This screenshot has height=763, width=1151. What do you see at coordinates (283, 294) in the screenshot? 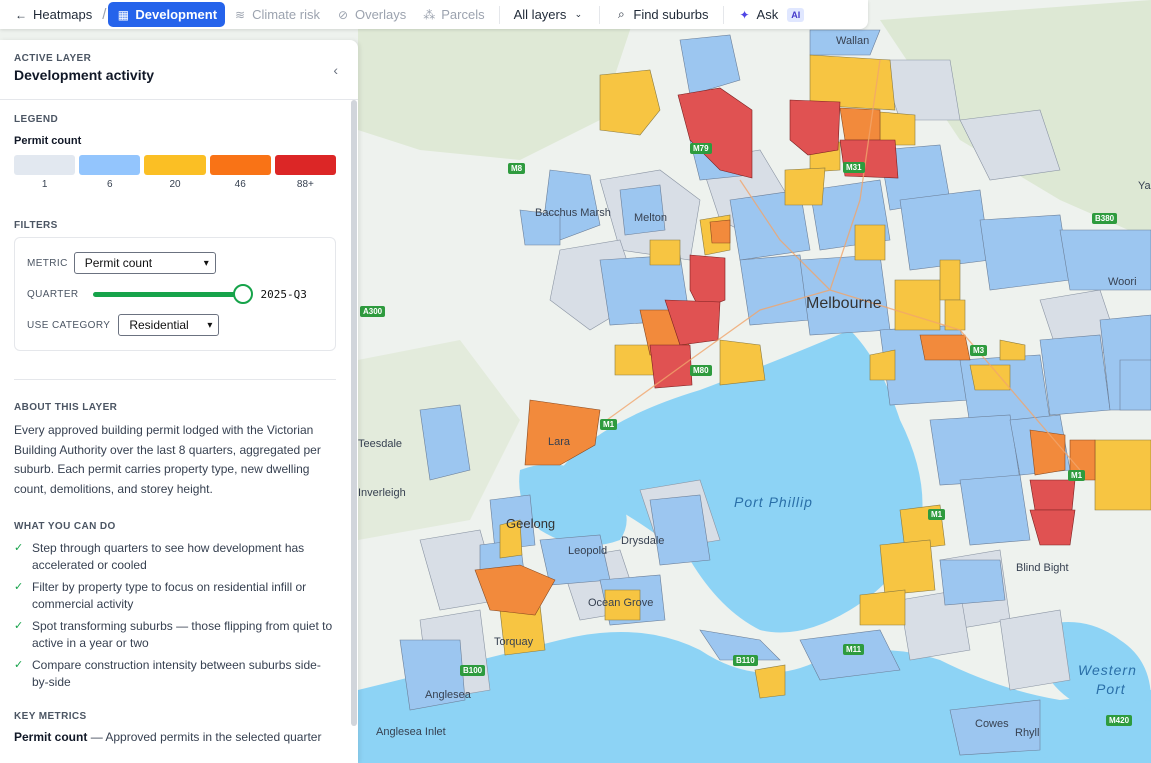
I see `quarter-value: 2025-Q3` at bounding box center [283, 294].